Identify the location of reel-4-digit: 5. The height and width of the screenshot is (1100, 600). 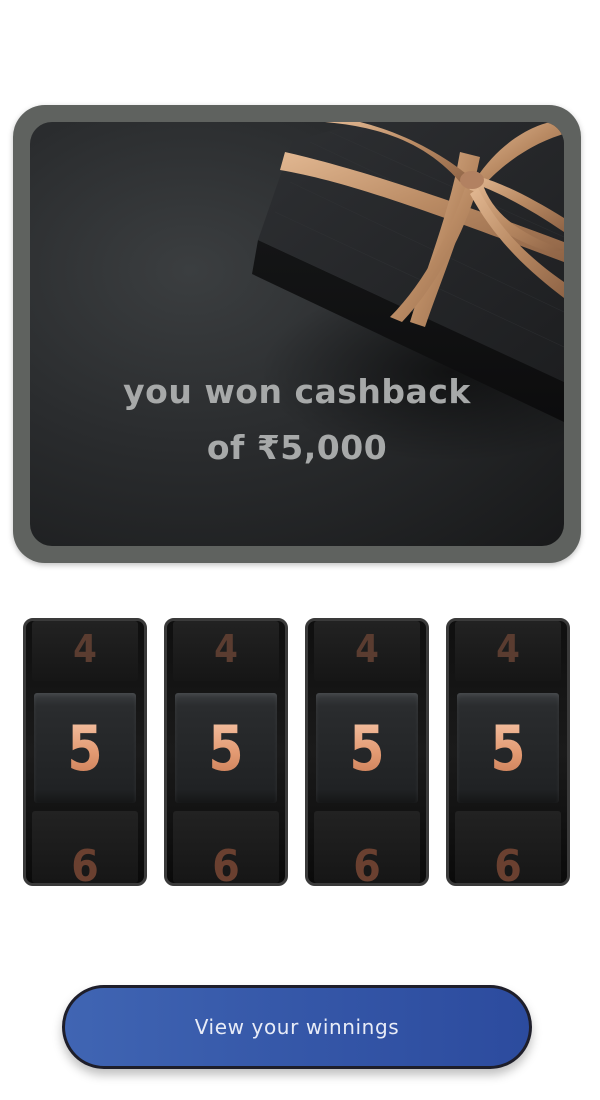
(508, 749).